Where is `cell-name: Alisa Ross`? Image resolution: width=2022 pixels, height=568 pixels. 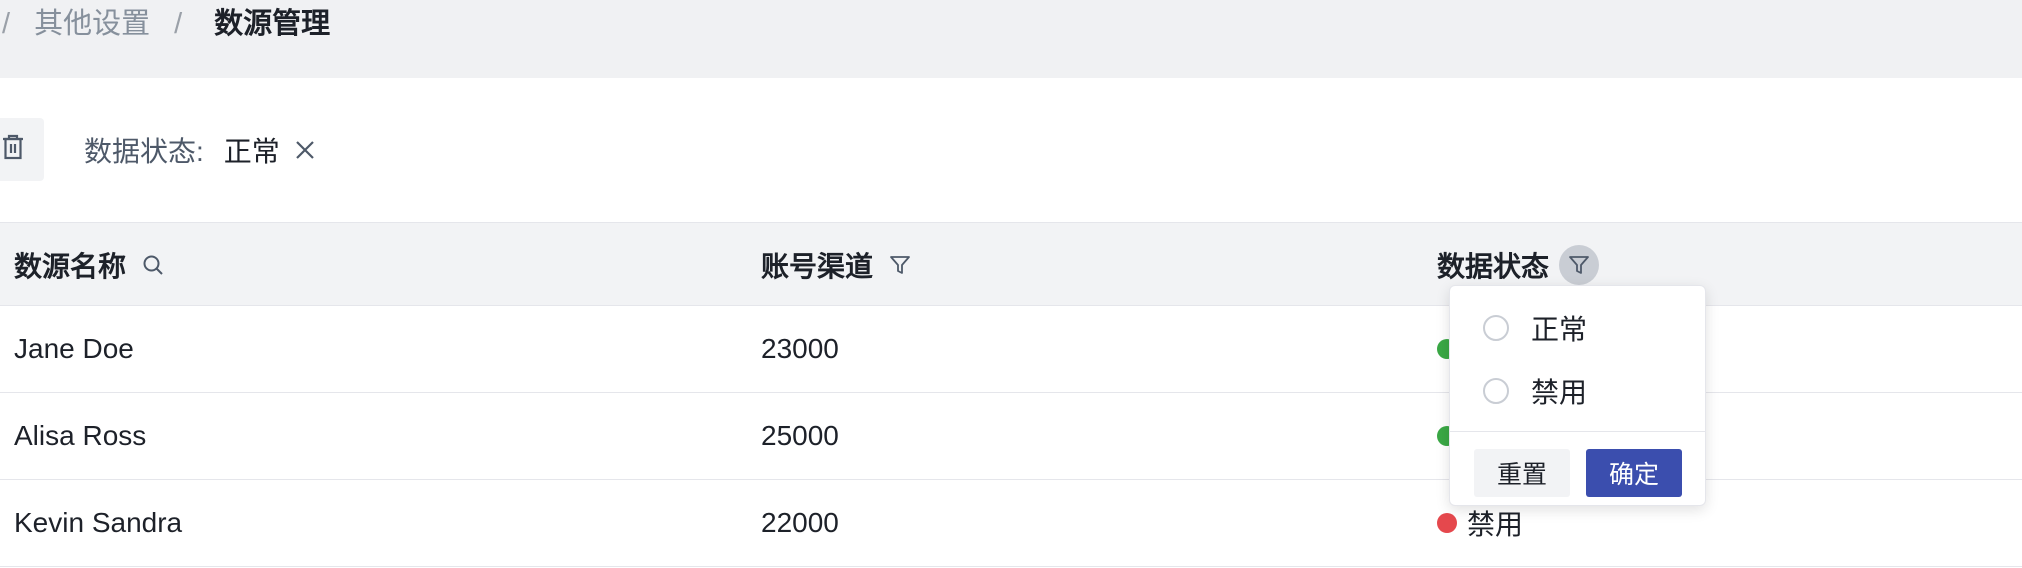 cell-name: Alisa Ross is located at coordinates (80, 435).